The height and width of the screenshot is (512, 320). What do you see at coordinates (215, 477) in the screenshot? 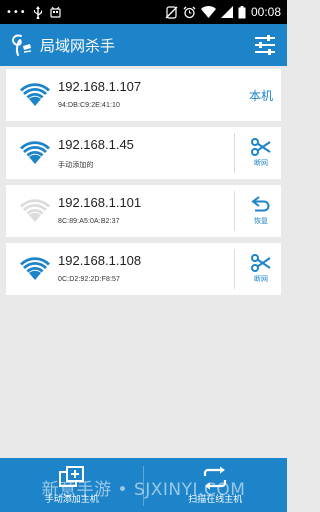
I see `refresh-arrows-icon` at bounding box center [215, 477].